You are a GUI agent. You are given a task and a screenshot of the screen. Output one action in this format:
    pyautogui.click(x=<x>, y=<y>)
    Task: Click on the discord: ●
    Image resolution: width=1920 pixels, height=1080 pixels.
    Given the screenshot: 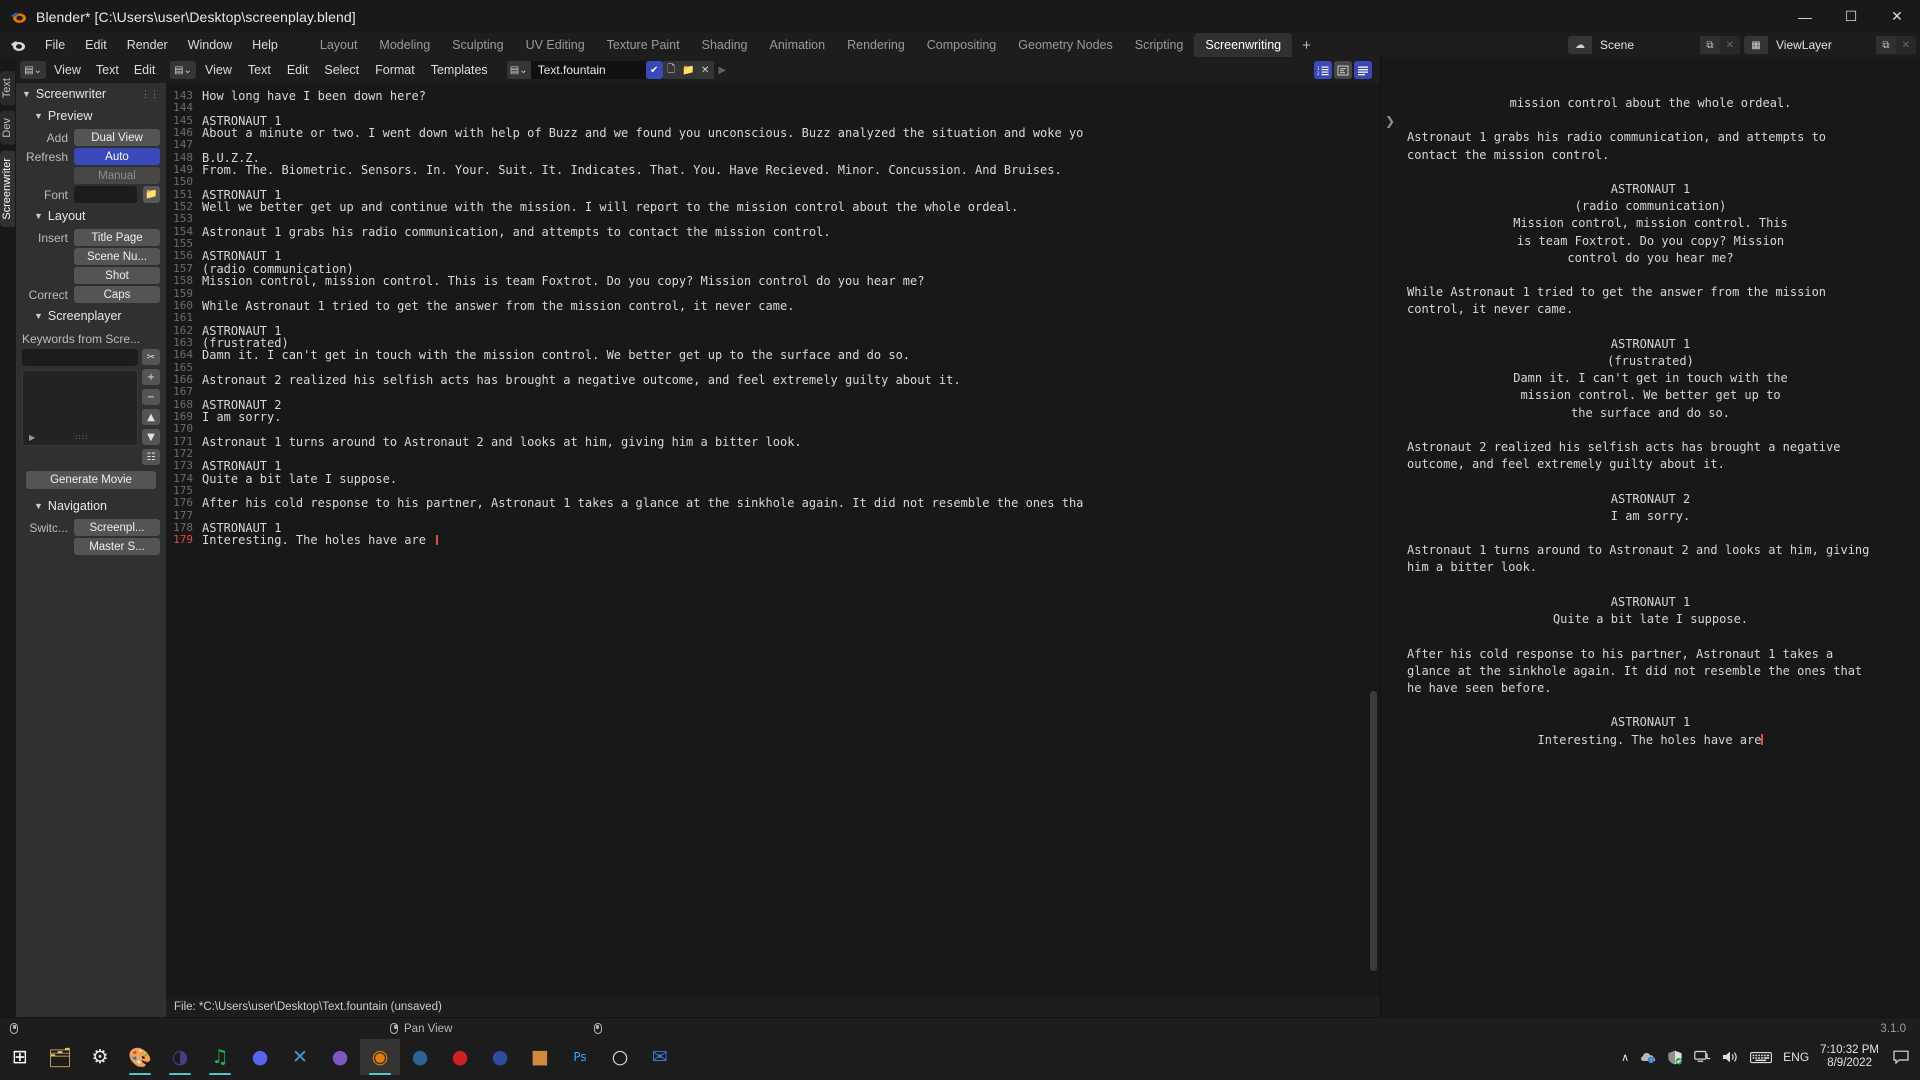 What is the action you would take?
    pyautogui.click(x=260, y=1057)
    